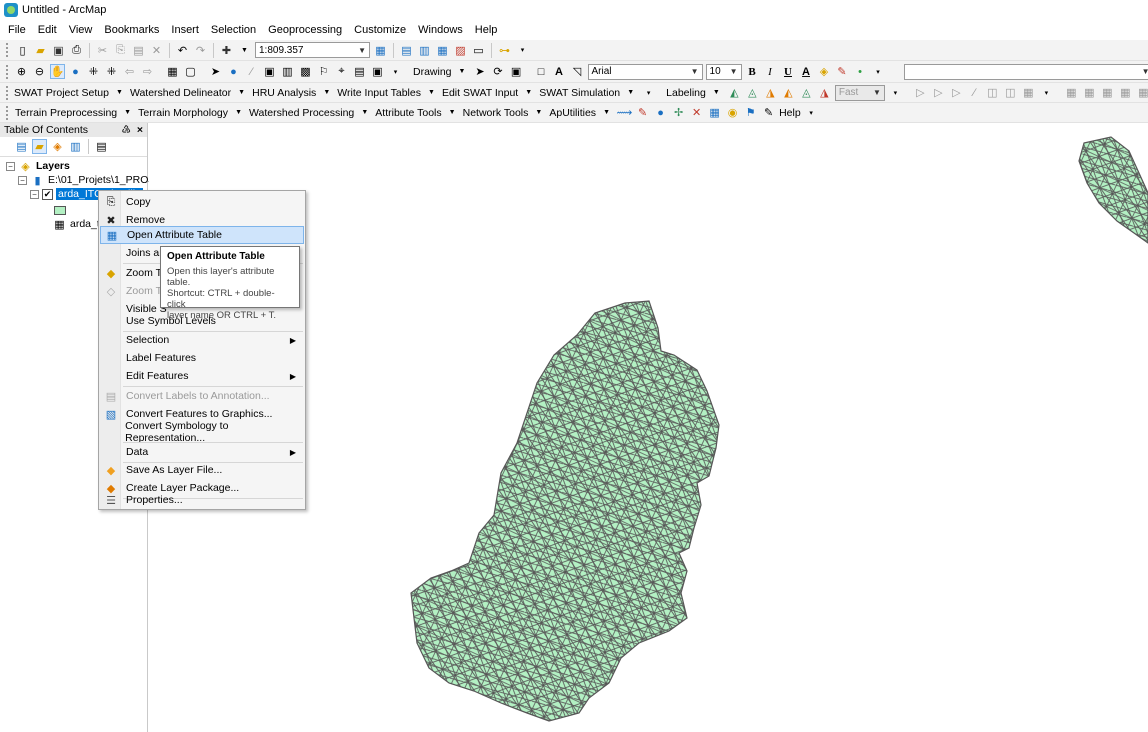 This screenshot has width=1148, height=732. Describe the element at coordinates (734, 92) in the screenshot. I see `label-manager-icon: ◭` at that location.